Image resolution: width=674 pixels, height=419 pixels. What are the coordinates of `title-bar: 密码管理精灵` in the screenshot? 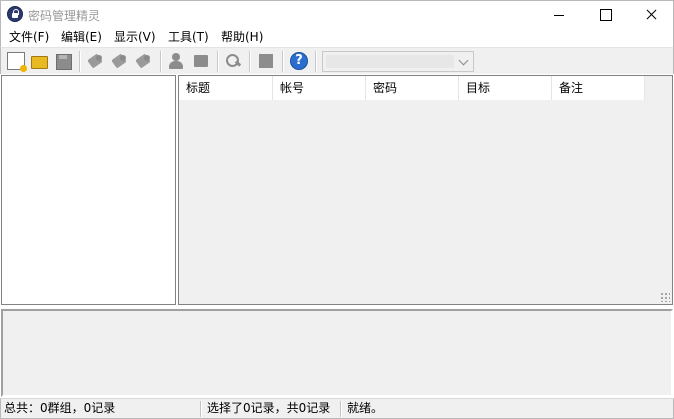 It's located at (337, 14).